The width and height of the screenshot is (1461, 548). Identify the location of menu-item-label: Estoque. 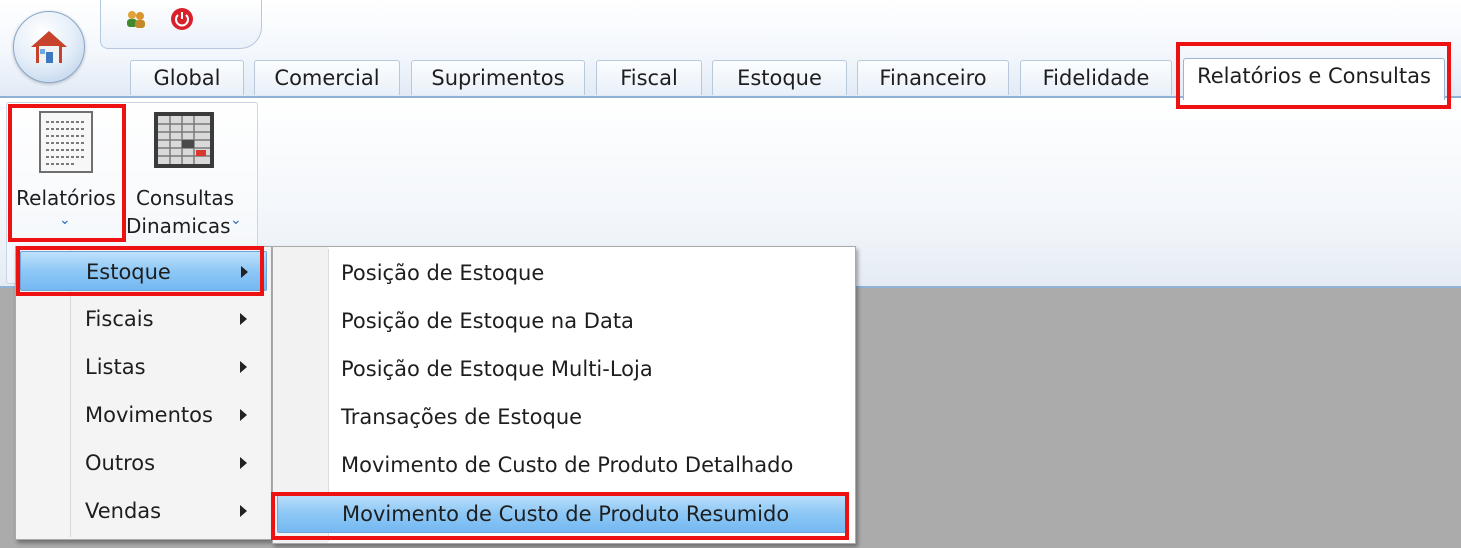
(128, 272).